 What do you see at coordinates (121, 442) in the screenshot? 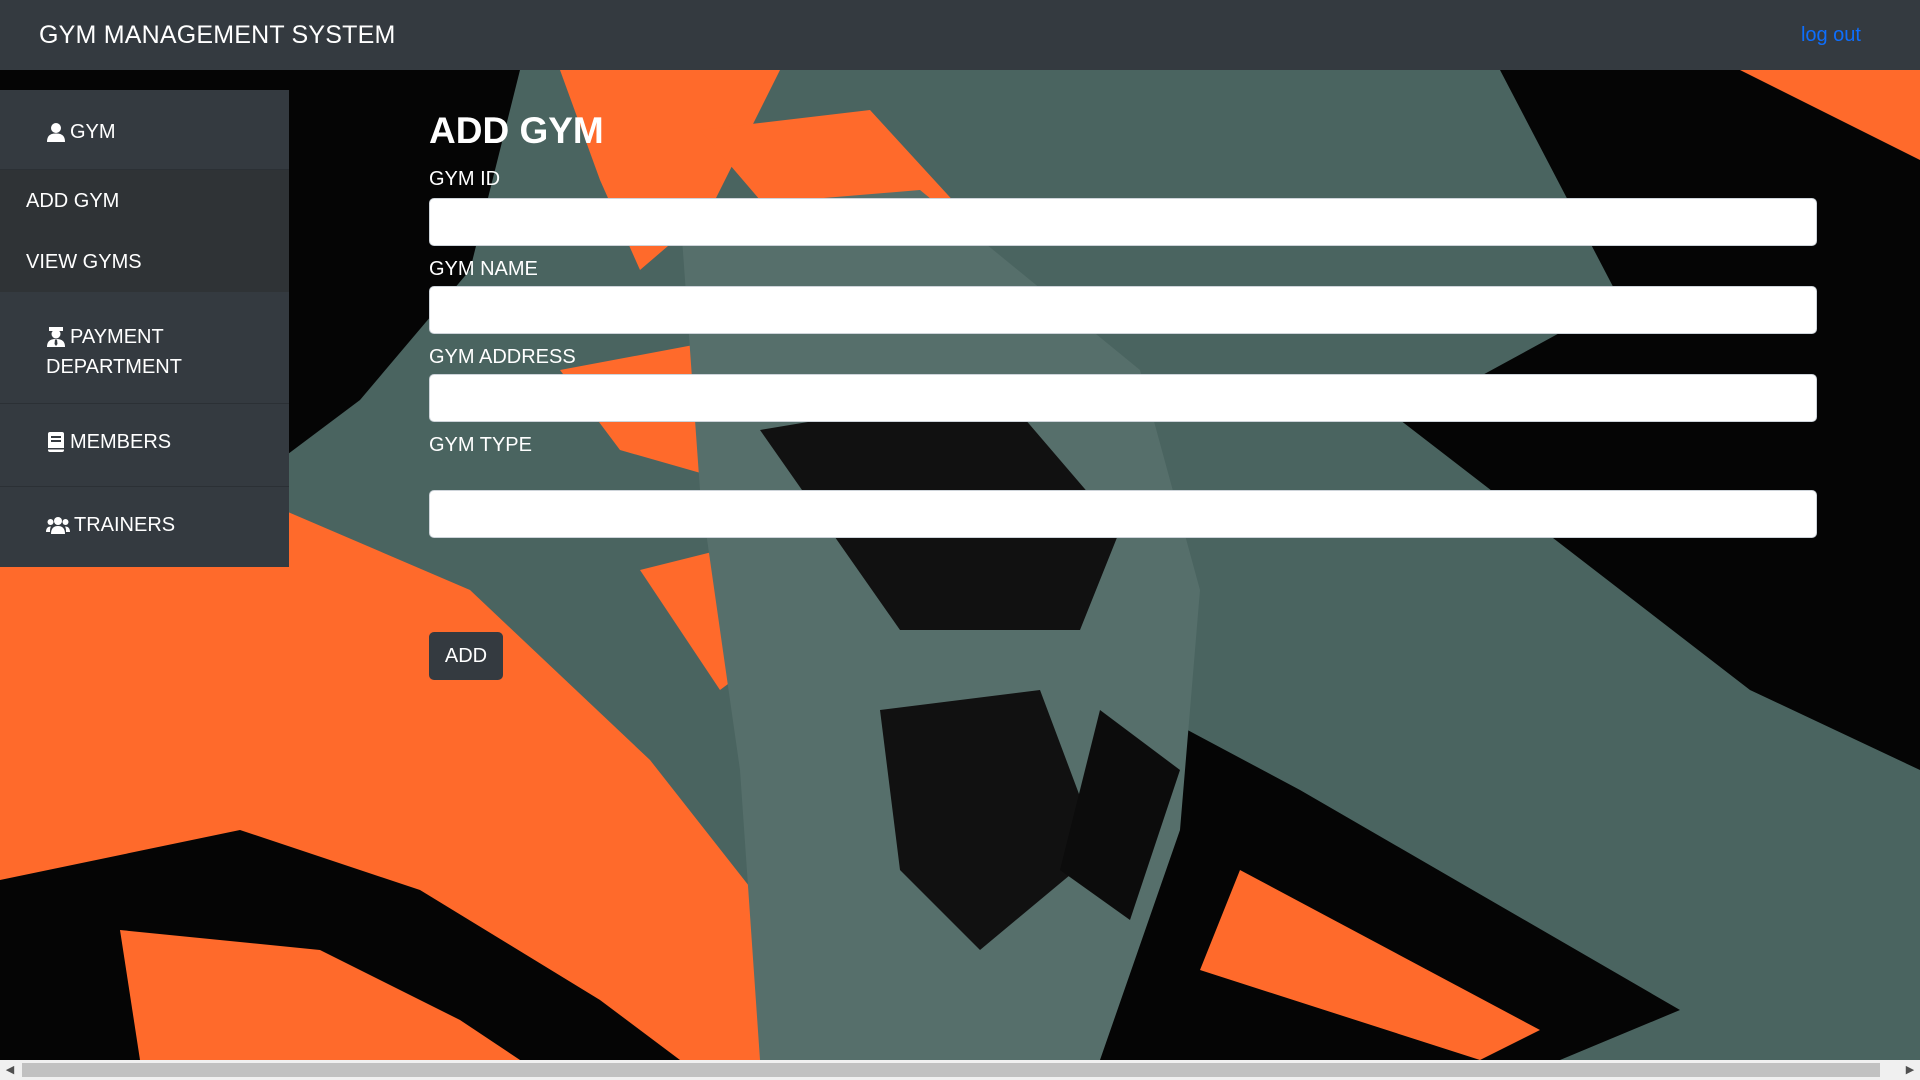
I see `sidebar-item-label: MEMBERS` at bounding box center [121, 442].